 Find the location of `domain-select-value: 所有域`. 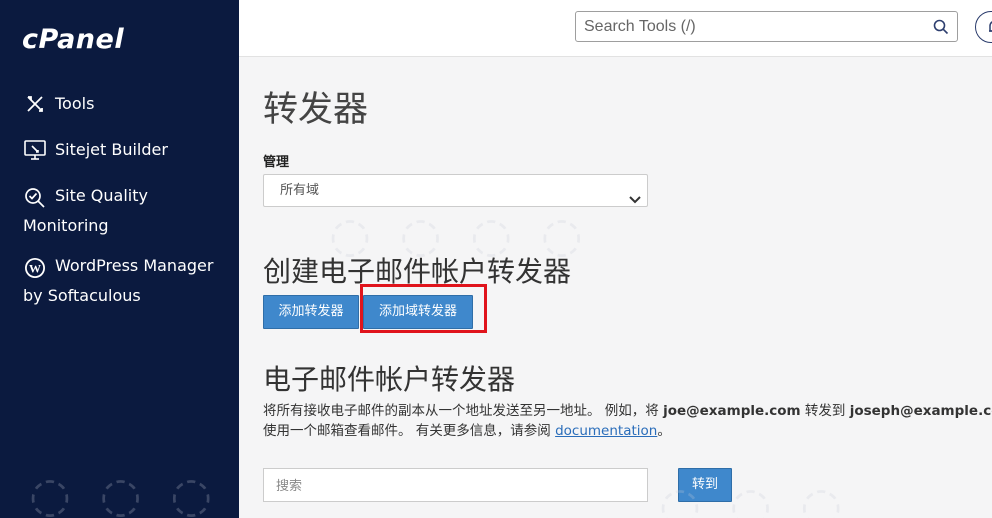

domain-select-value: 所有域 is located at coordinates (300, 190).